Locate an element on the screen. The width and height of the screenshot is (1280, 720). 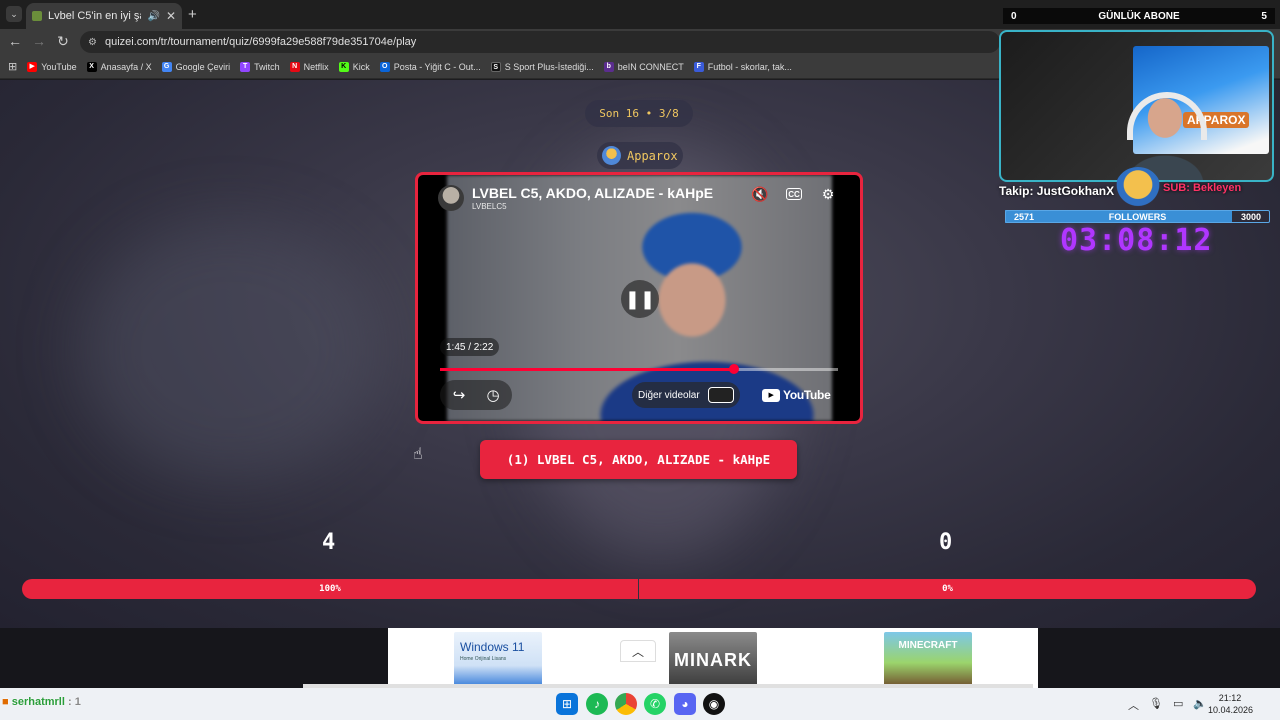
share-icon: ↪ is located at coordinates (459, 395).